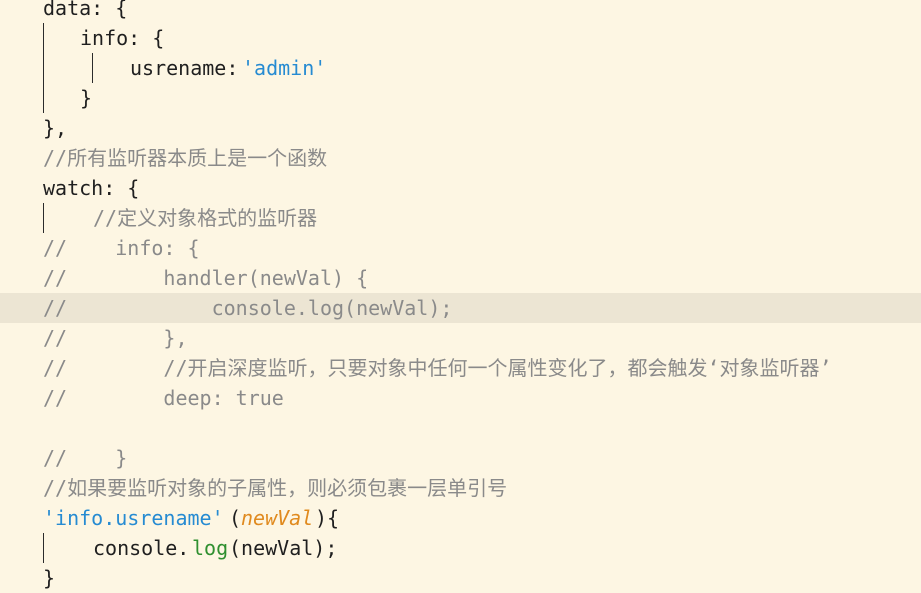 Image resolution: width=921 pixels, height=593 pixels. What do you see at coordinates (460, 338) in the screenshot?
I see `code-line: // },` at bounding box center [460, 338].